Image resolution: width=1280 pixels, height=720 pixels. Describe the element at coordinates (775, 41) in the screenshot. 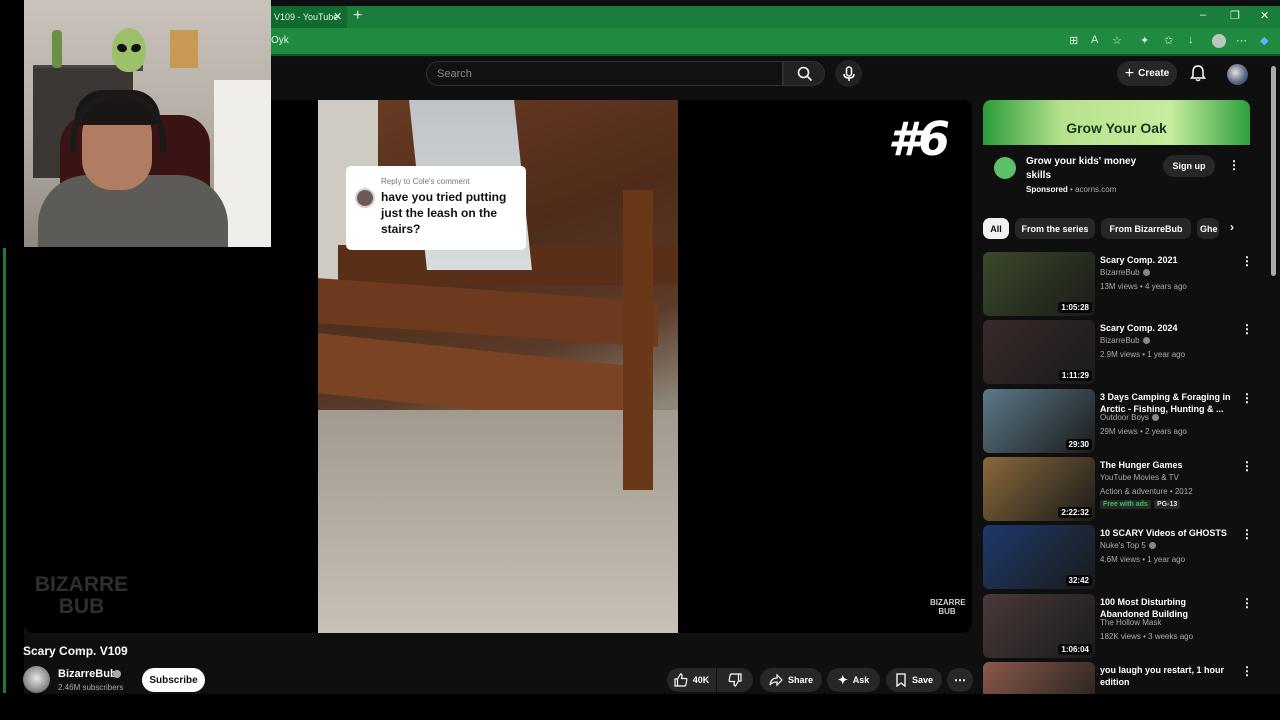

I see `address-bar: Oyk ⊞ A ☆ ✦ ✩ ↓ ⋯ ◆` at that location.